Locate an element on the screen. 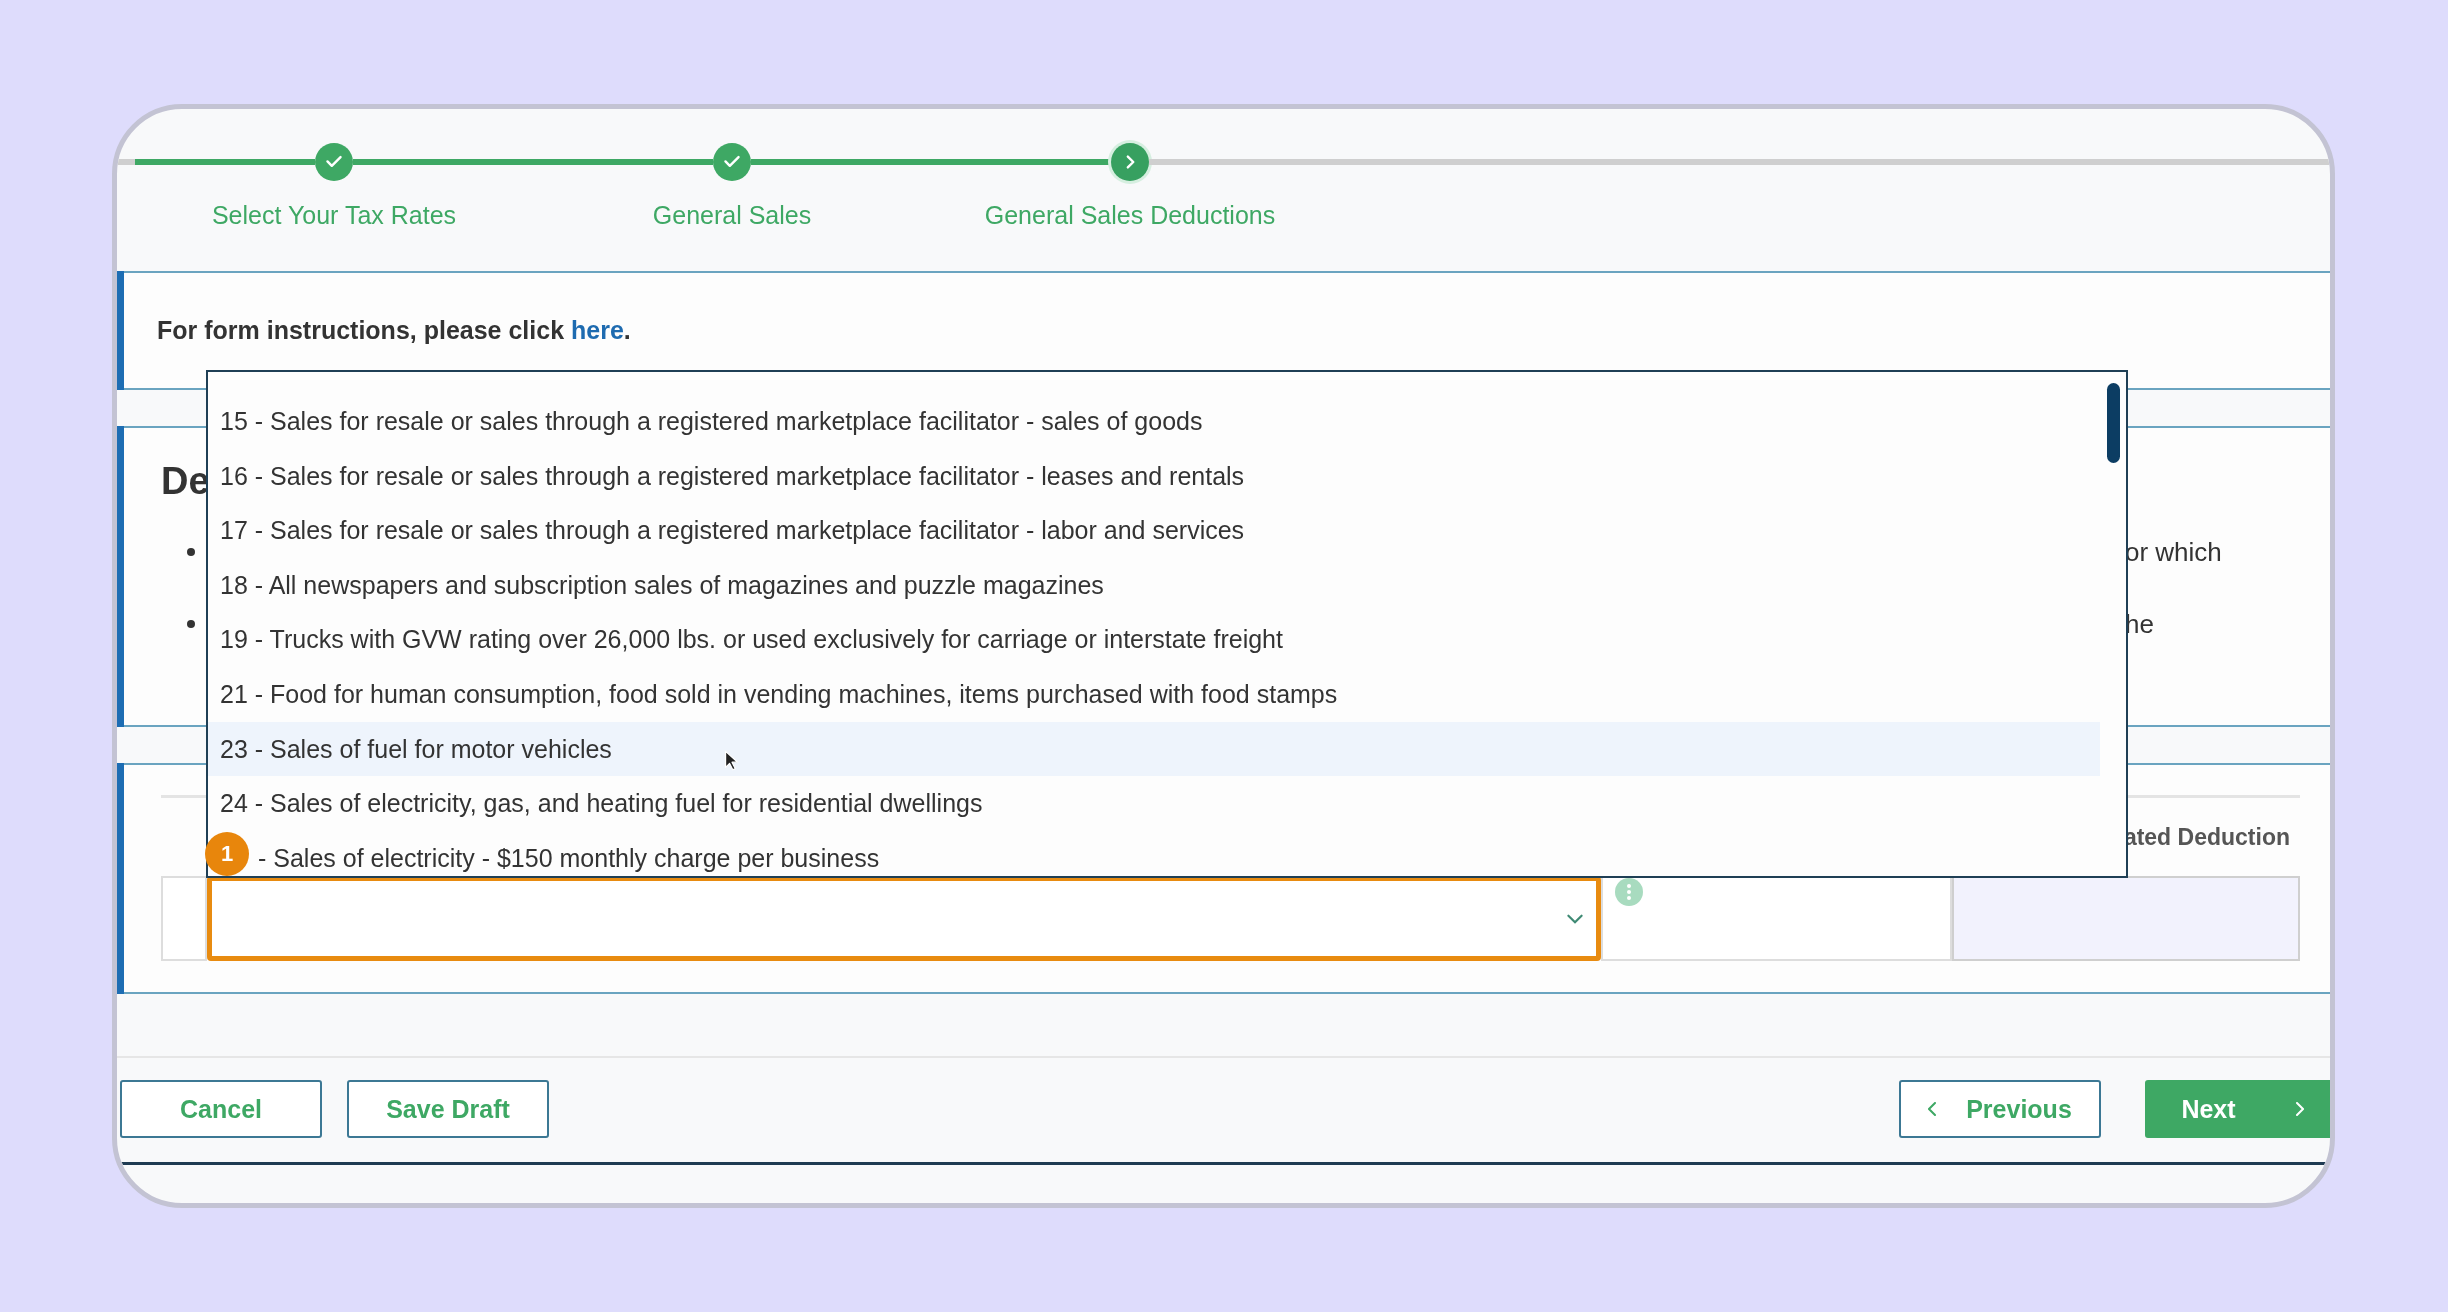  instructions-text: For form instructions, please click here. is located at coordinates (394, 330).